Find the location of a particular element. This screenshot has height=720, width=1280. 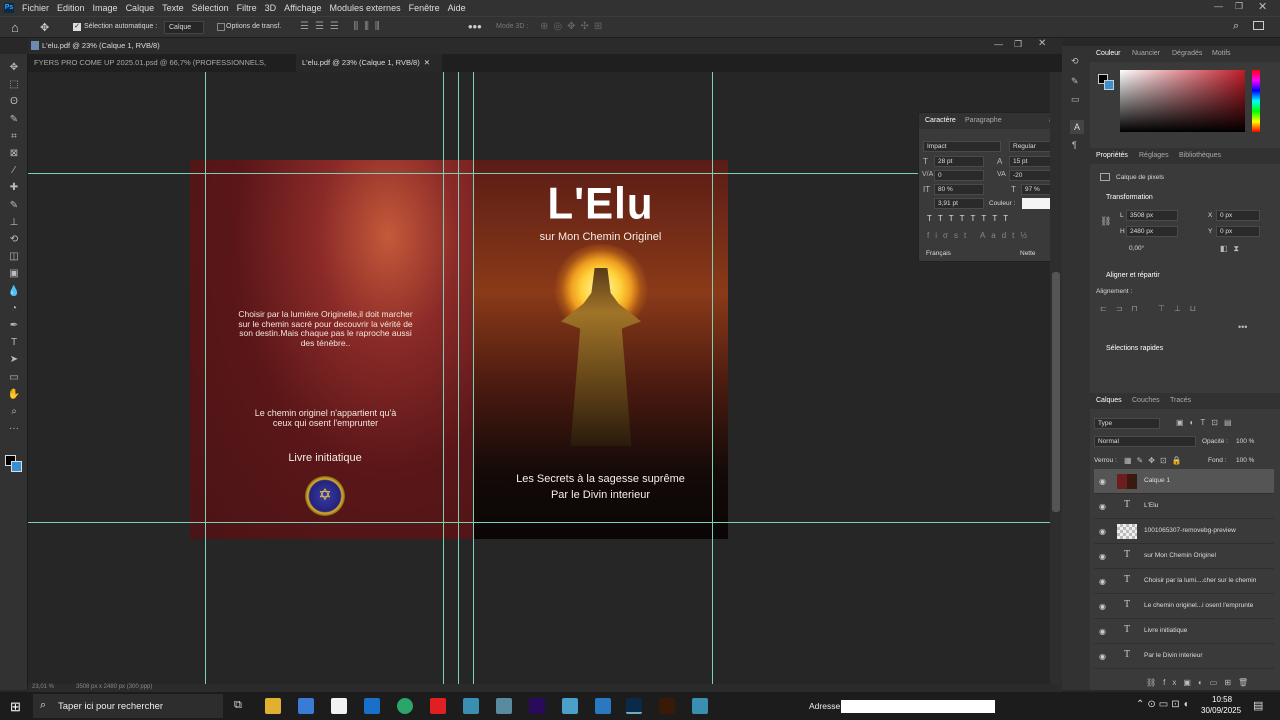

fill-value: 100 % is located at coordinates (1245, 460).